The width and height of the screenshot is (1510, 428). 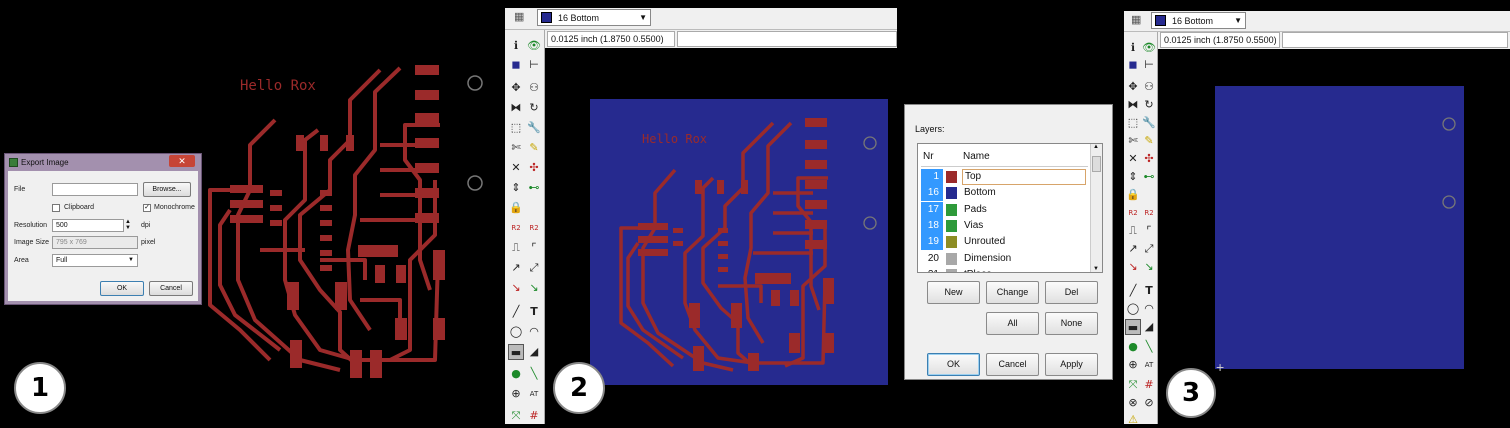 I want to click on layer-row: 17 Pads, so click(x=1004, y=209).